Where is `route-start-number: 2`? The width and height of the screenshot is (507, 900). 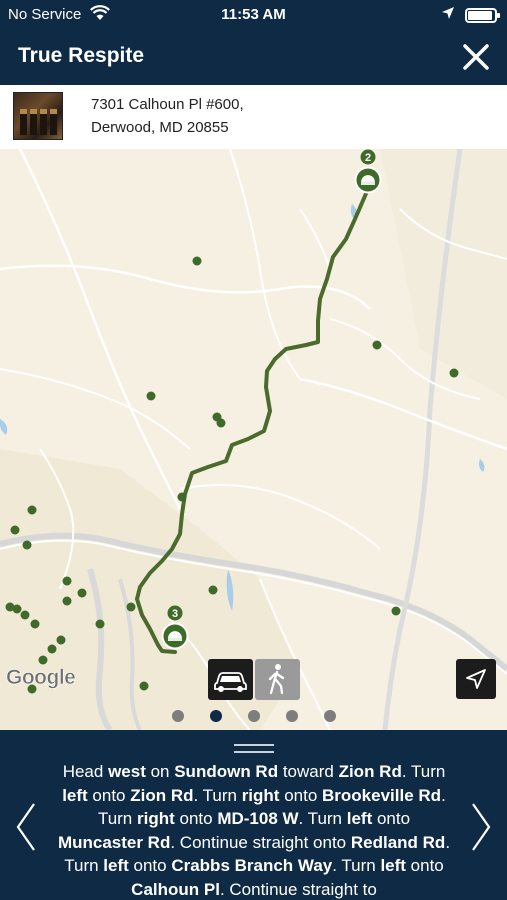
route-start-number: 2 is located at coordinates (368, 158).